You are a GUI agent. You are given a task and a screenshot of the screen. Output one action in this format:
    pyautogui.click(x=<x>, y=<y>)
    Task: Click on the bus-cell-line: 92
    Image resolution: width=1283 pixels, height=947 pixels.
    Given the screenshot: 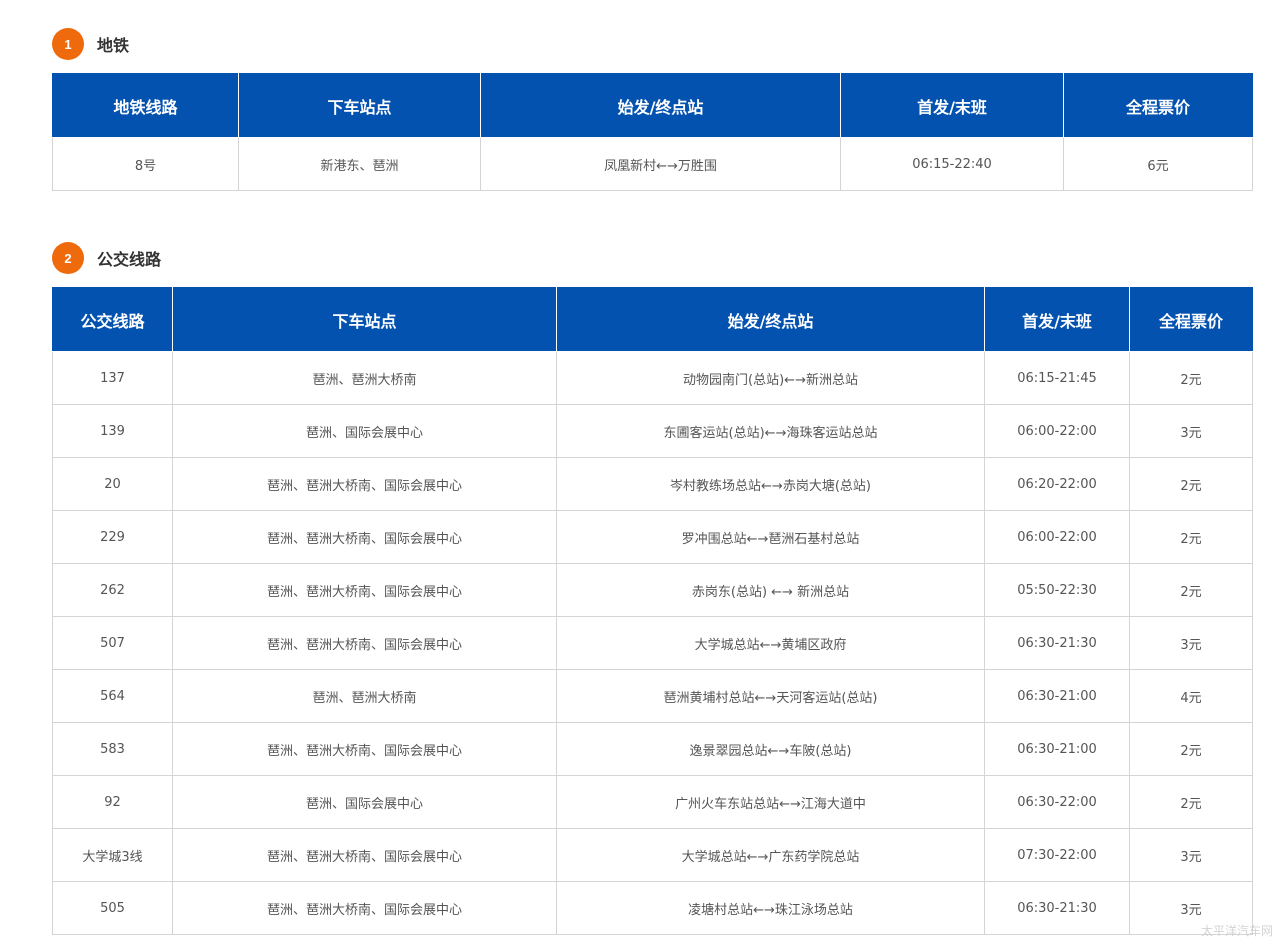 What is the action you would take?
    pyautogui.click(x=112, y=802)
    